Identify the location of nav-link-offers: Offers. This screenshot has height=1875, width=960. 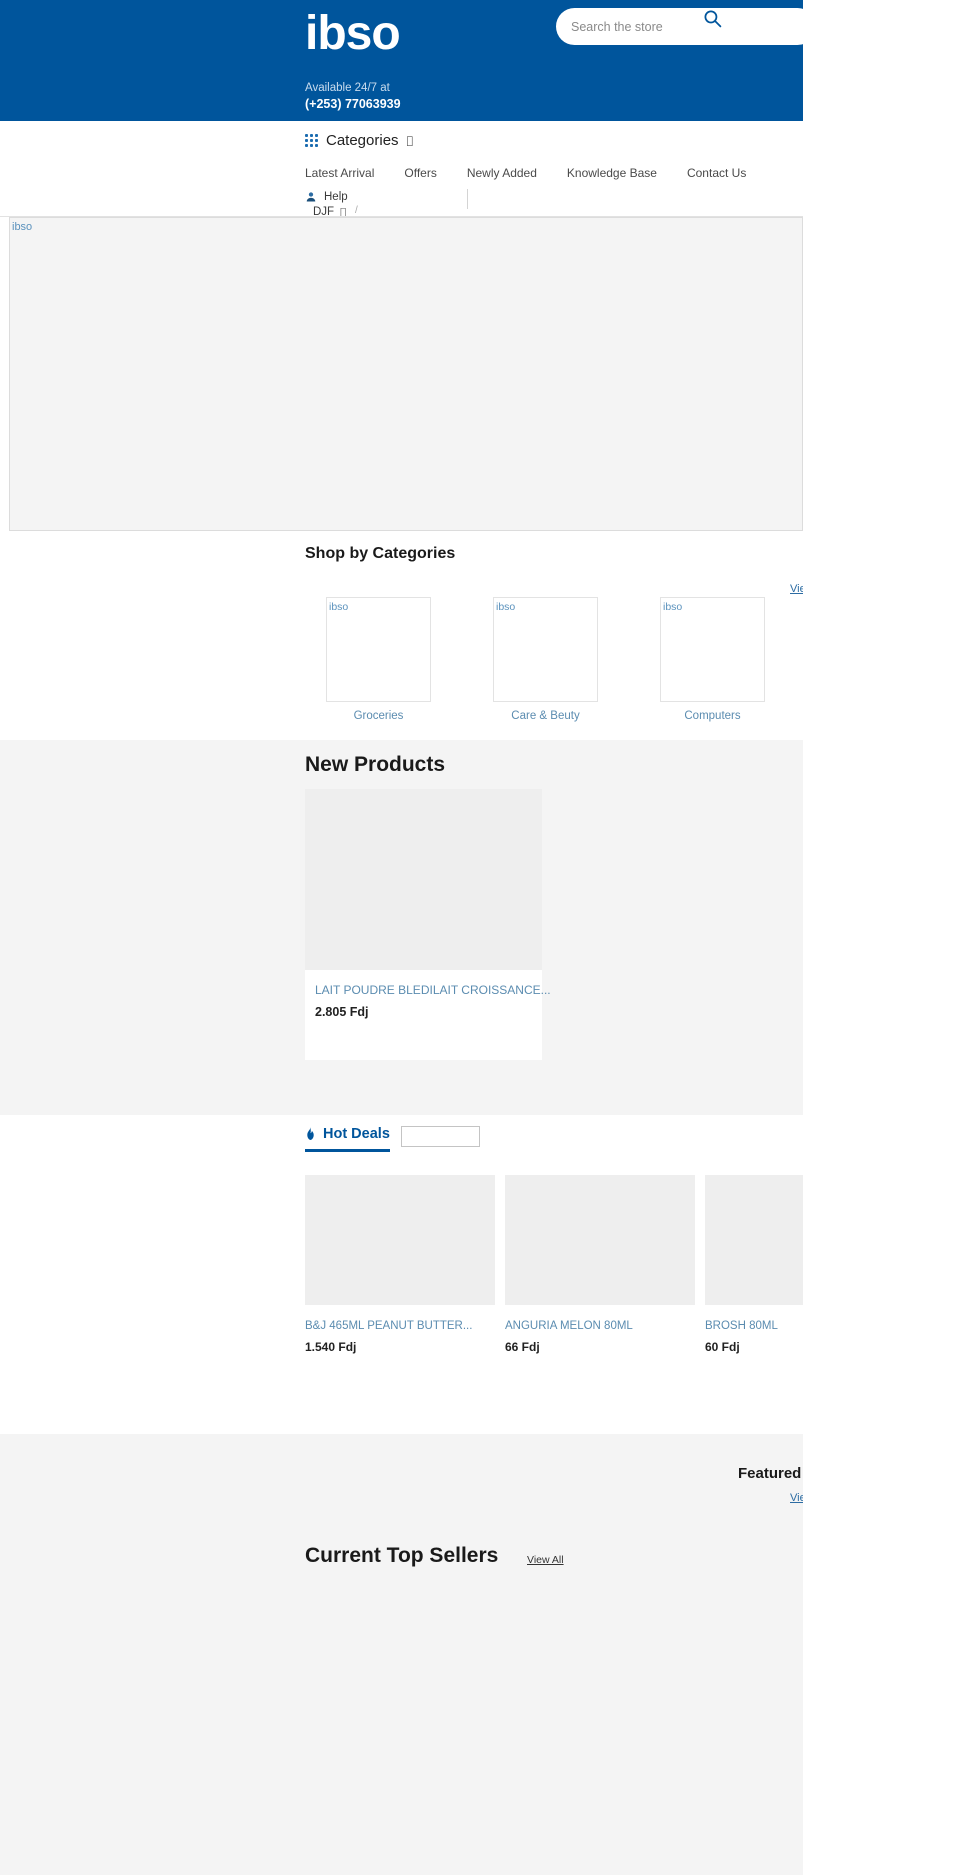
(420, 173).